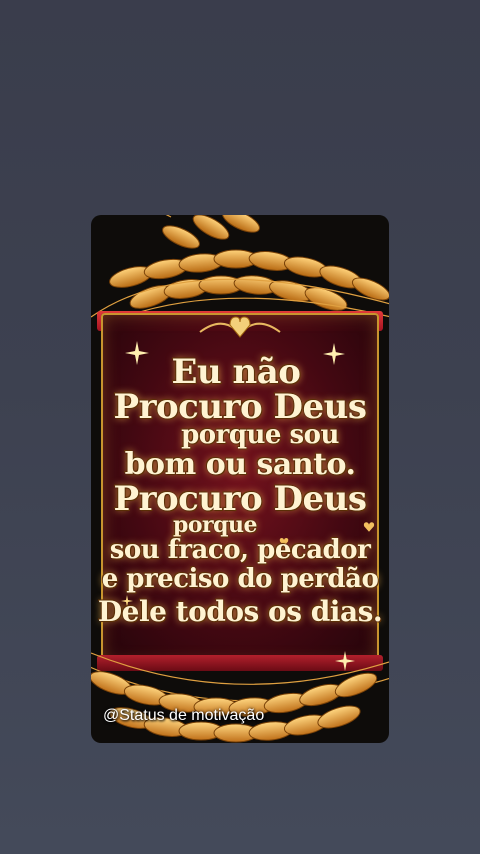 Image resolution: width=480 pixels, height=854 pixels. I want to click on watermark-handle: @Status de motivação, so click(184, 715).